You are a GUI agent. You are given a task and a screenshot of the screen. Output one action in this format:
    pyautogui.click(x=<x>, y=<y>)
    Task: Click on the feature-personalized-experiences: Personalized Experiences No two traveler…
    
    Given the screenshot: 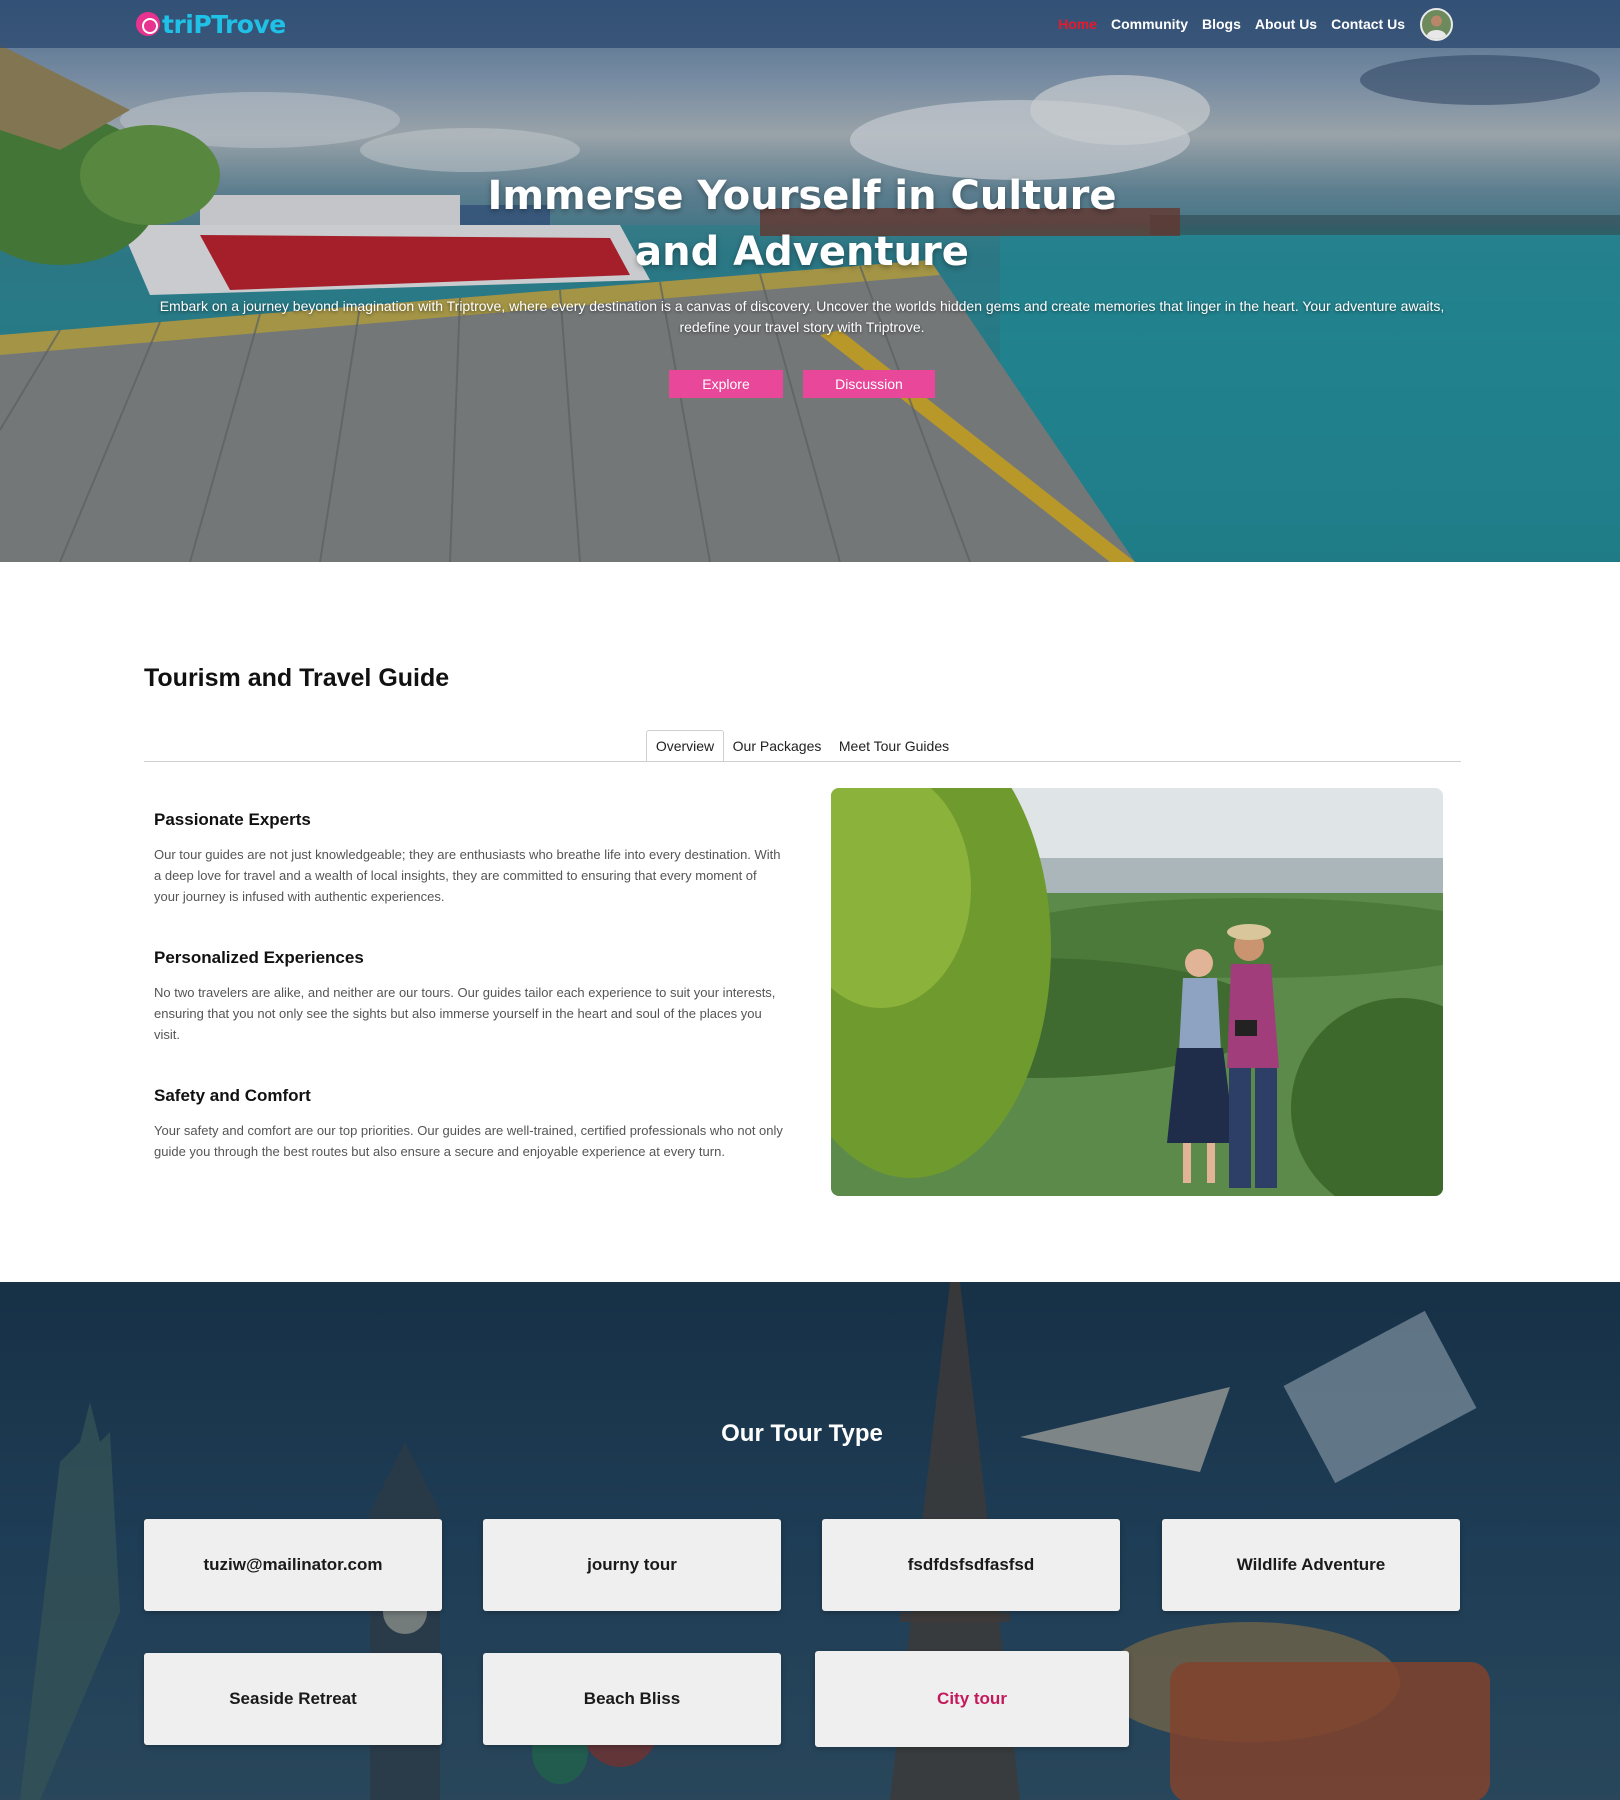 What is the action you would take?
    pyautogui.click(x=469, y=996)
    